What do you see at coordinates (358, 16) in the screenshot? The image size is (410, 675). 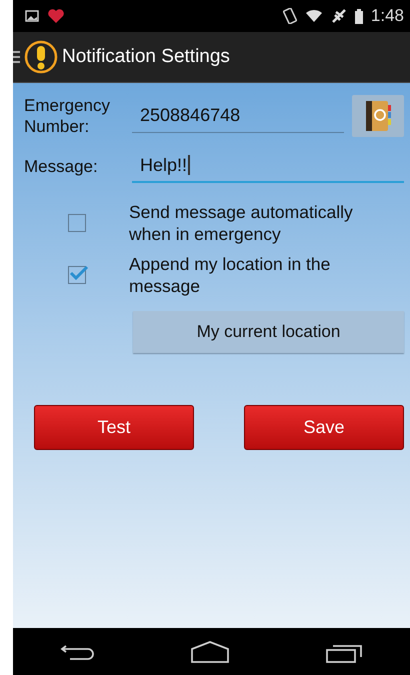 I see `battery-icon` at bounding box center [358, 16].